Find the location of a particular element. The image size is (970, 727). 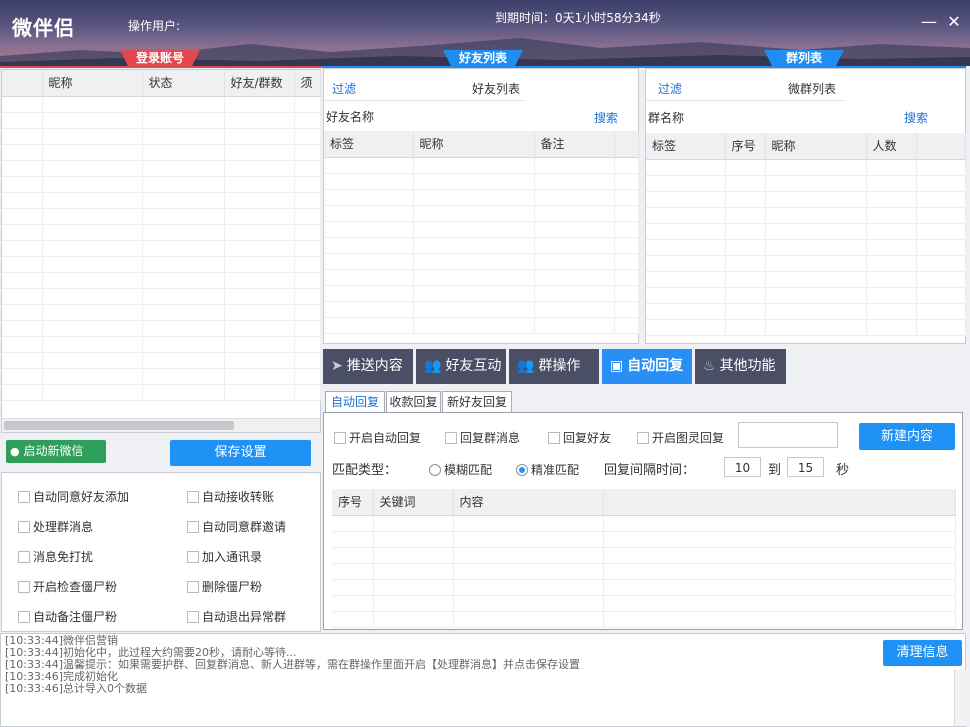

tab-other-functions: ♨ 其他功能 is located at coordinates (740, 366).